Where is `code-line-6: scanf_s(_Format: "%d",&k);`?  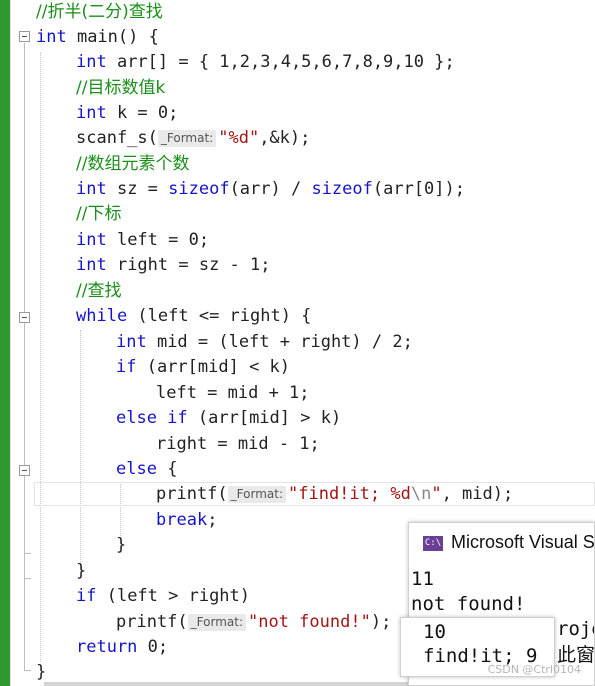
code-line-6: scanf_s(_Format: "%d",&k); is located at coordinates (193, 138).